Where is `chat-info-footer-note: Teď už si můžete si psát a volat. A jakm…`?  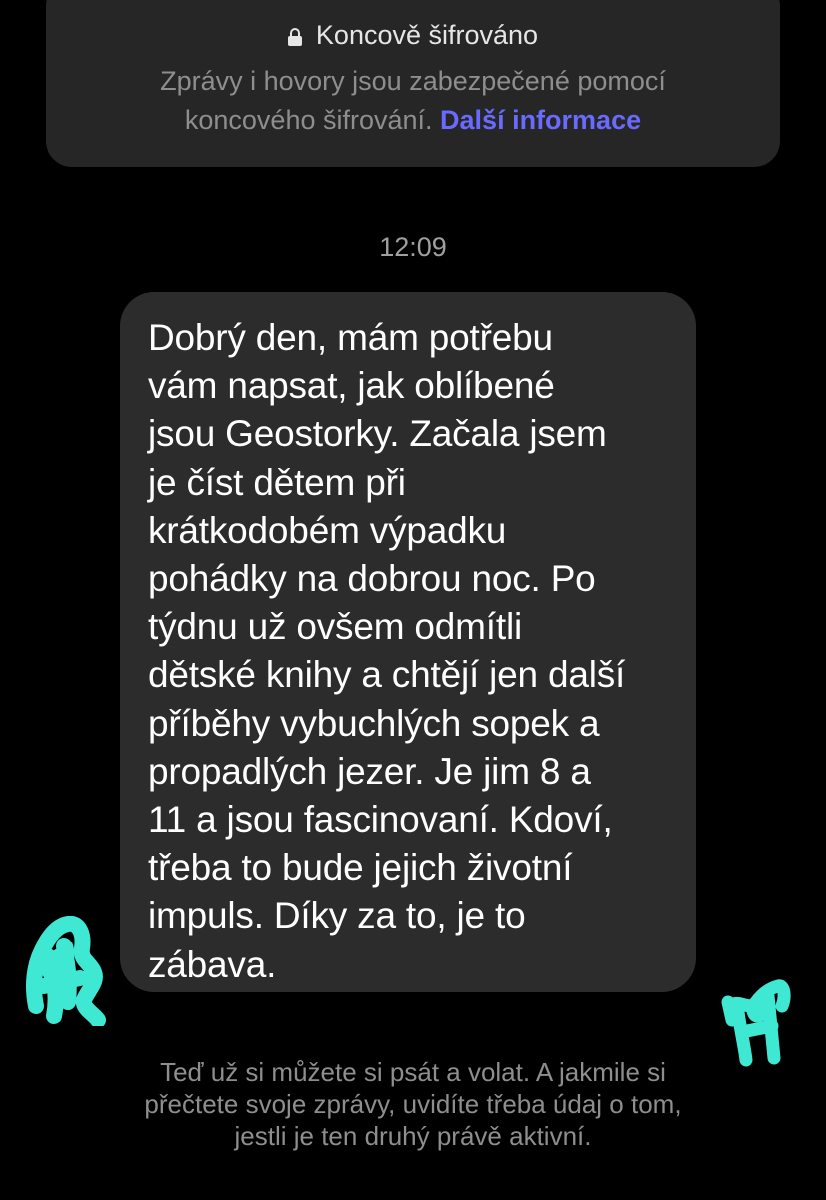
chat-info-footer-note: Teď už si můžete si psát a volat. A jakm… is located at coordinates (413, 1104).